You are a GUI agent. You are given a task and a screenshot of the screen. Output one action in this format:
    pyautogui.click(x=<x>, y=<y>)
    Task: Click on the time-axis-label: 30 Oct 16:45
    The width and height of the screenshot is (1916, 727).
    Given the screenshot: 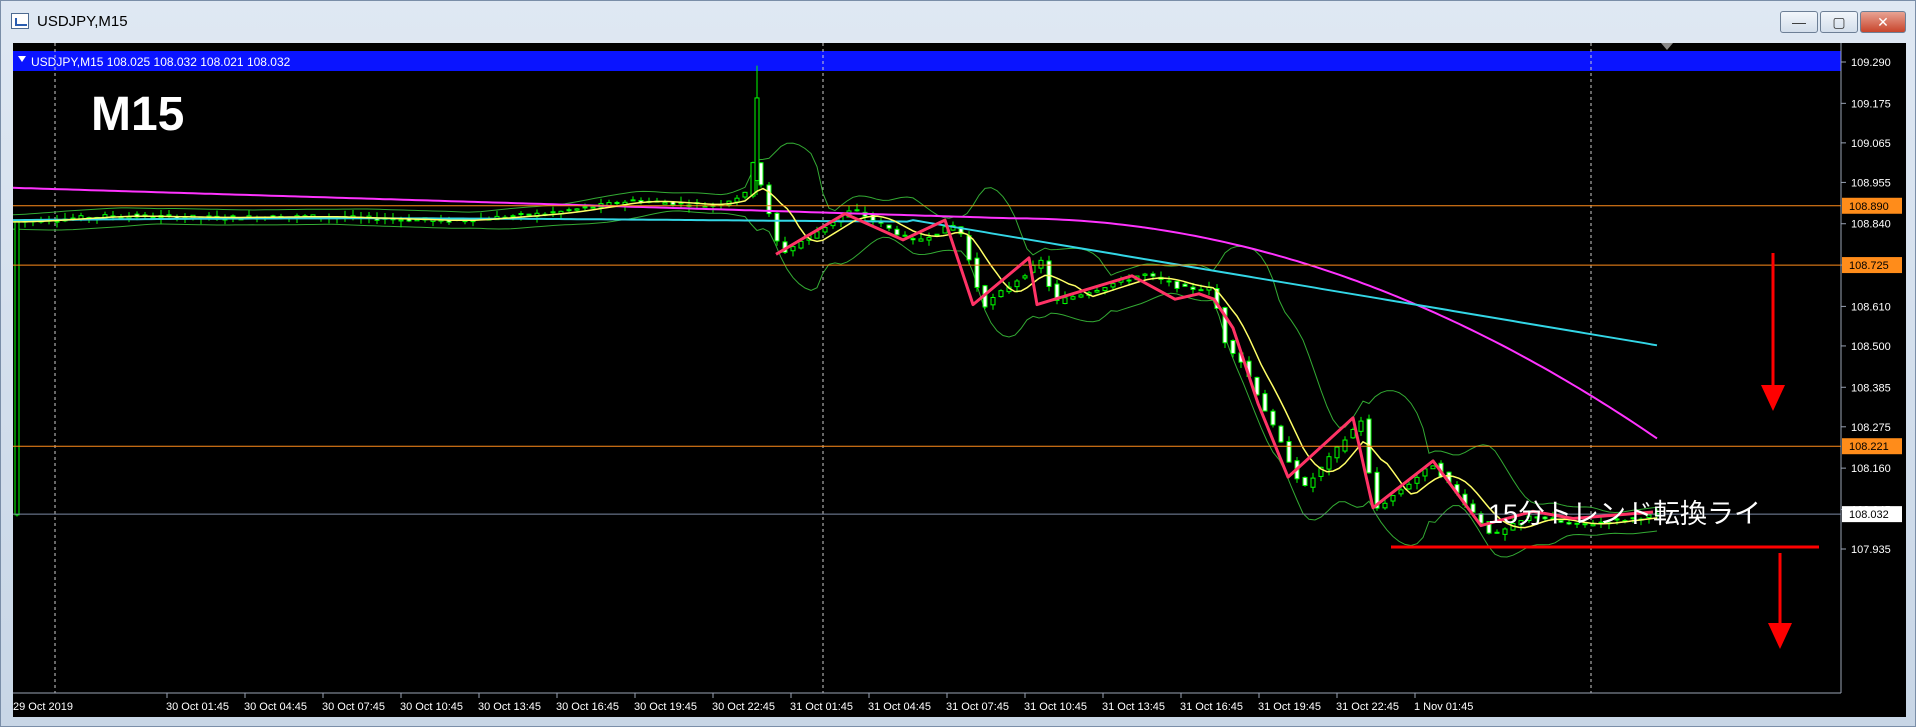 What is the action you would take?
    pyautogui.click(x=587, y=707)
    